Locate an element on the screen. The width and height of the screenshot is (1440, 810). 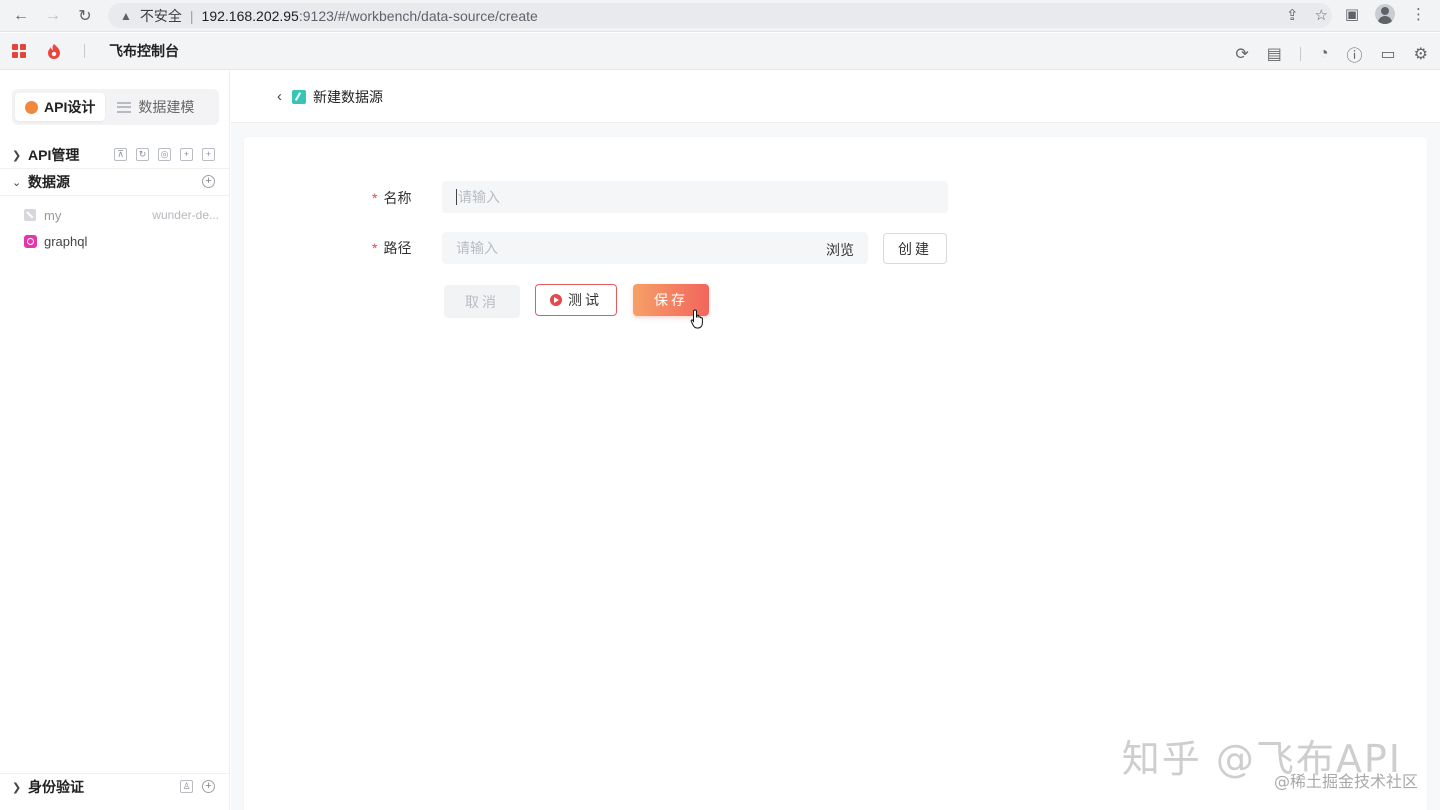
watermark-juejin: @稀土掘金技术社区 is located at coordinates (1345, 781).